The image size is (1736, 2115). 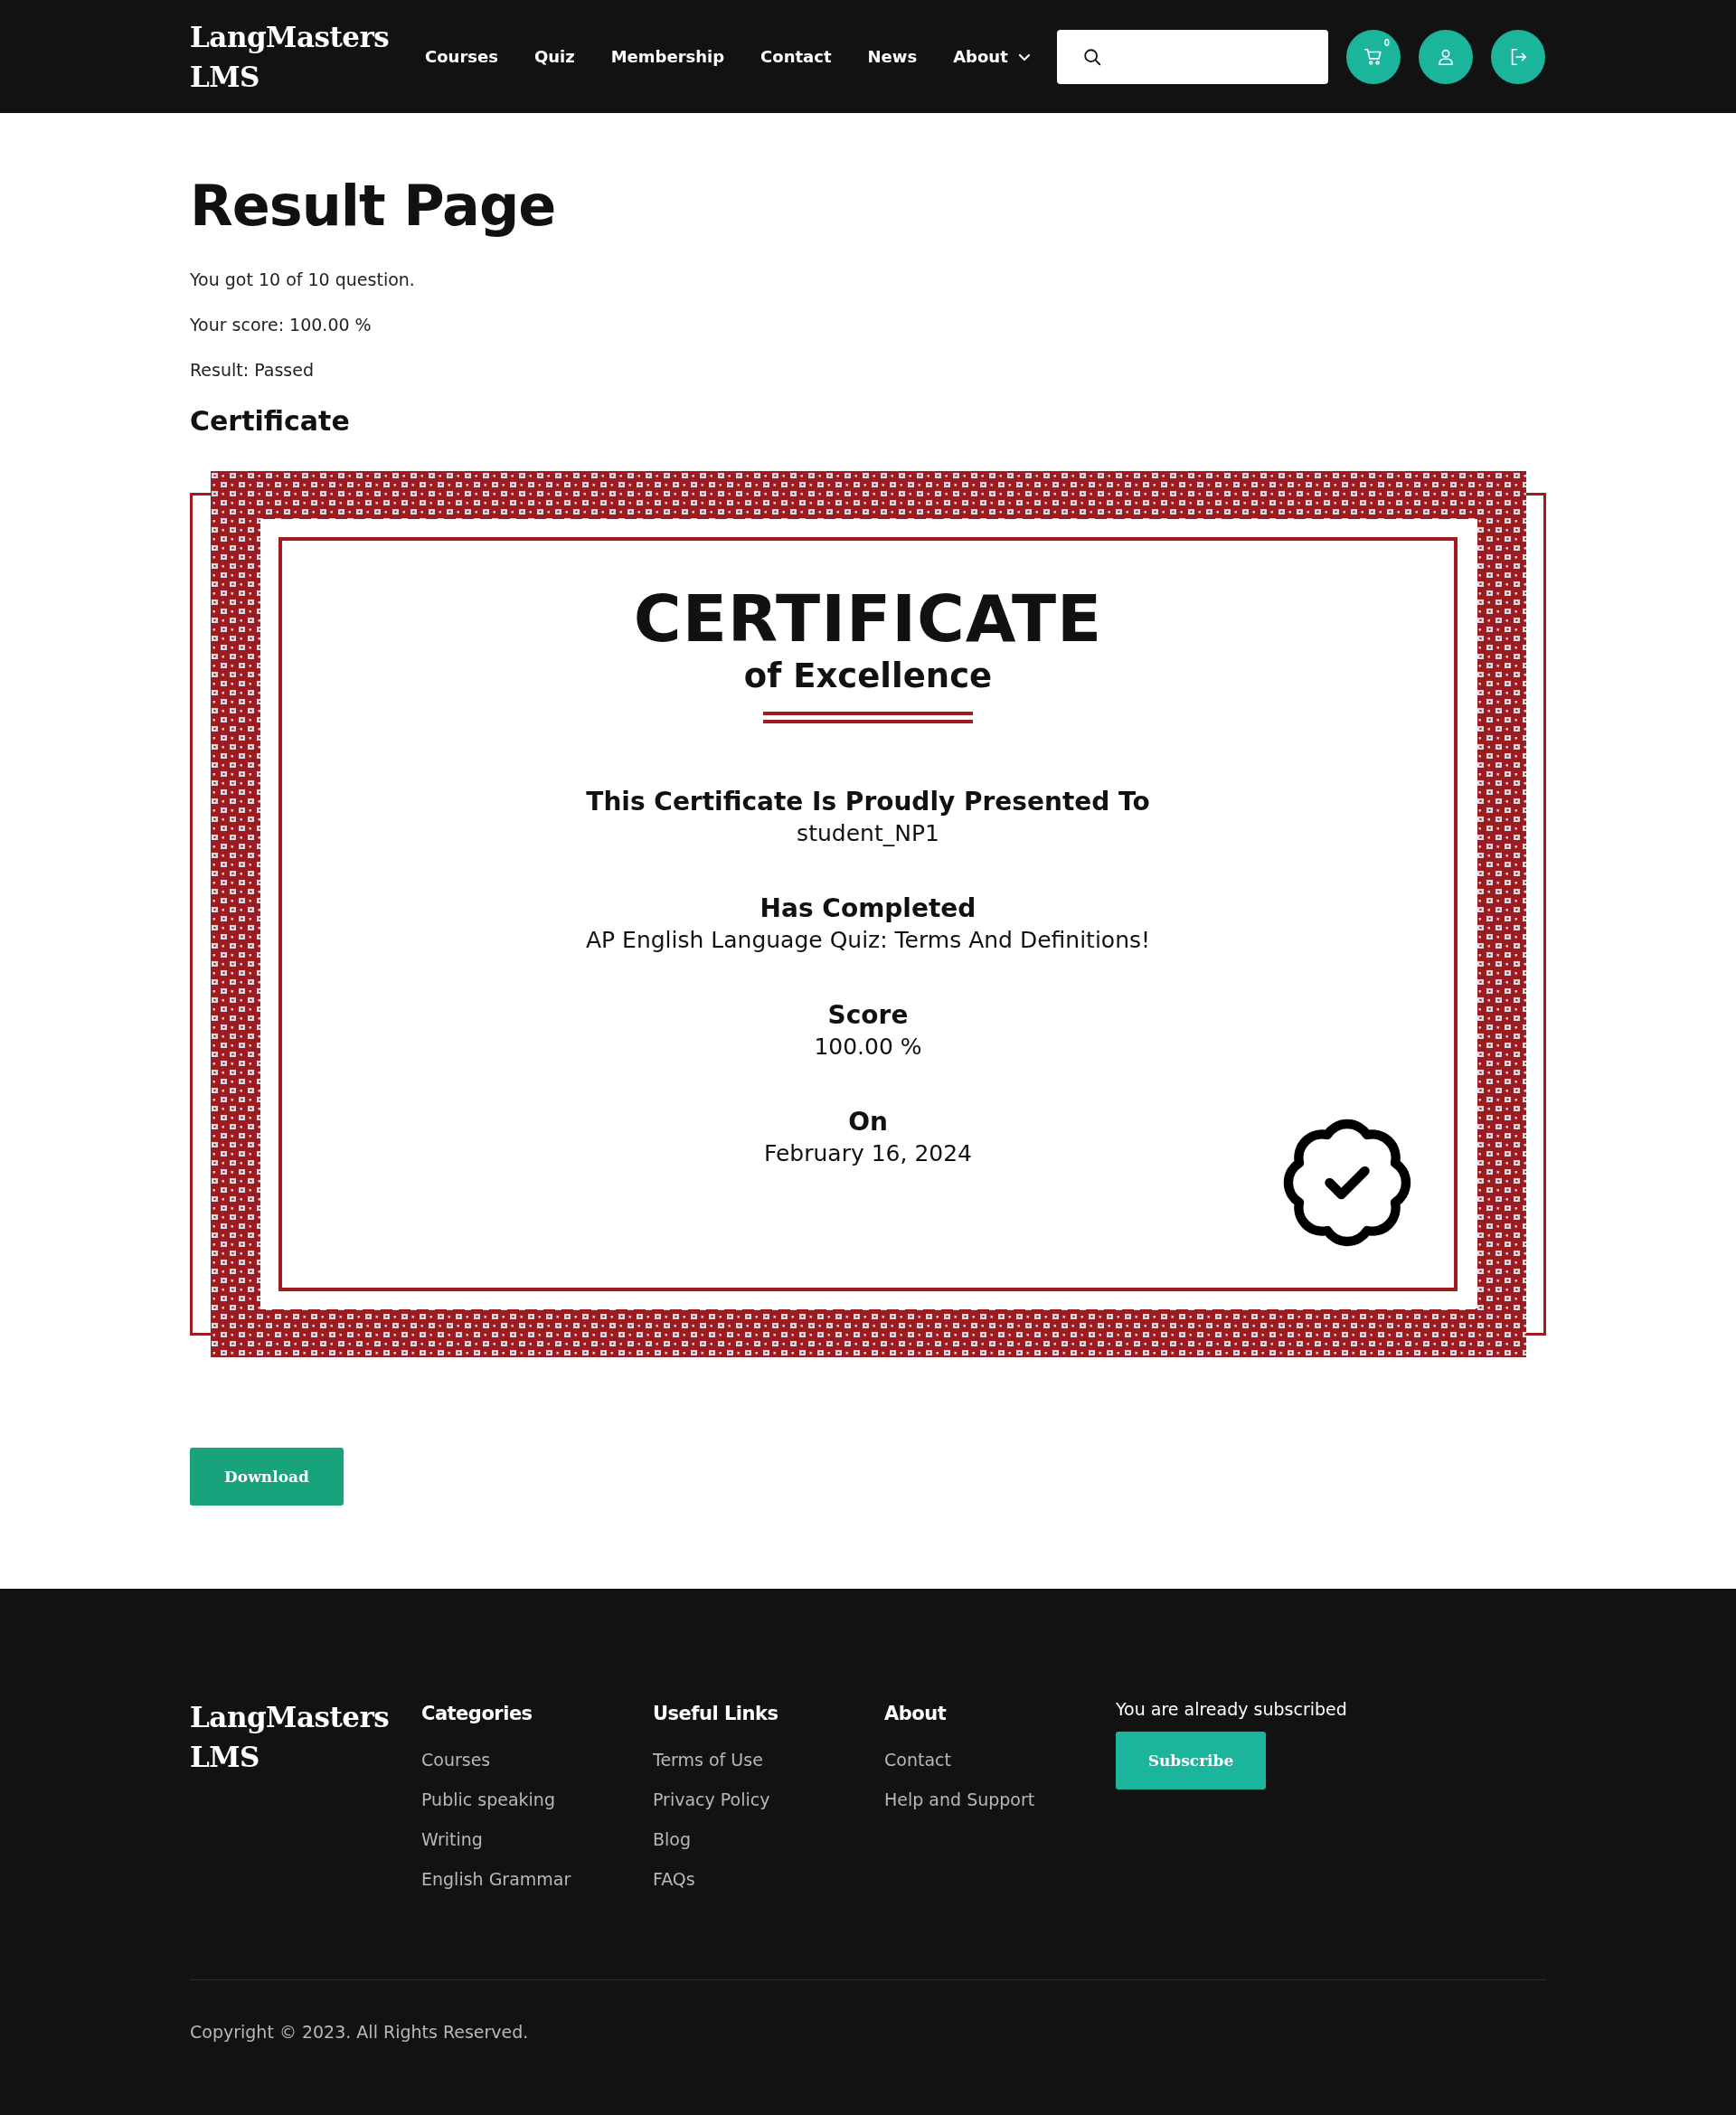 What do you see at coordinates (868, 618) in the screenshot?
I see `certificate-title: CERTIFICATE` at bounding box center [868, 618].